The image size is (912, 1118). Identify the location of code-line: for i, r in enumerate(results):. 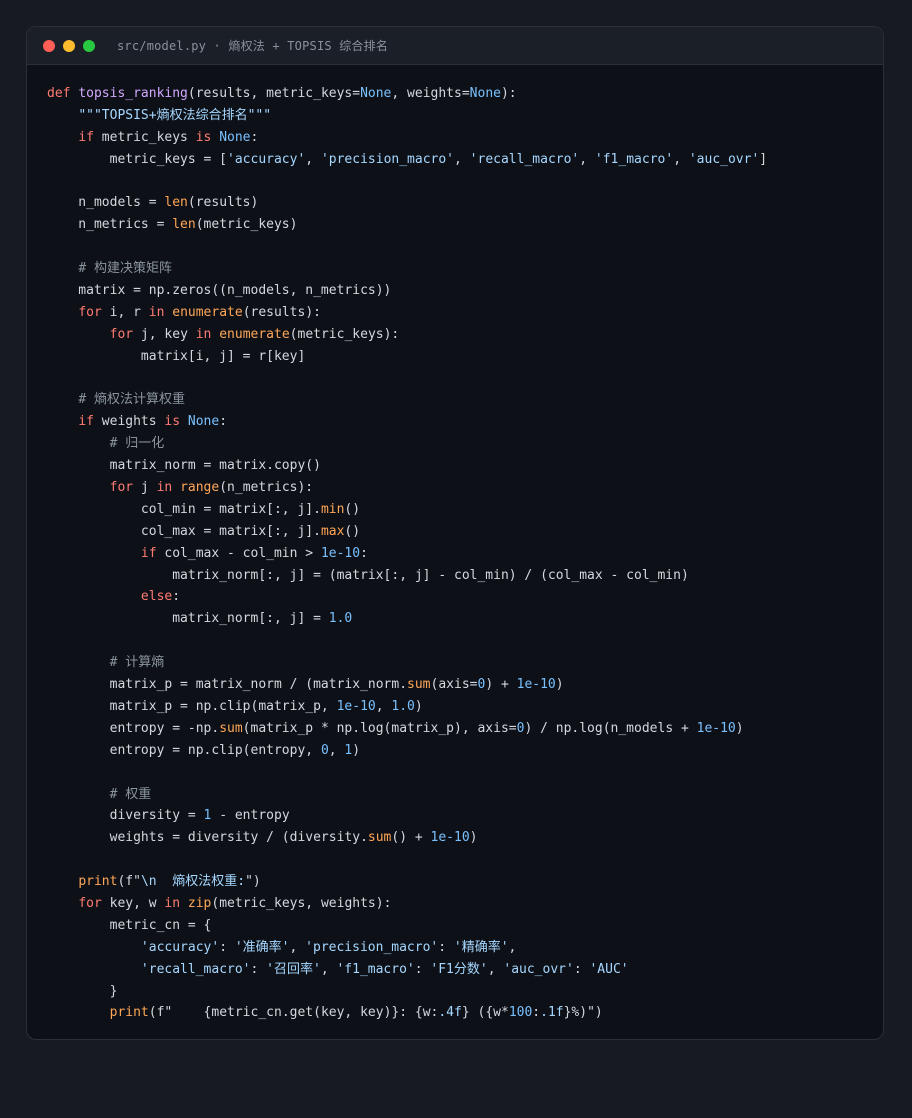
(407, 313).